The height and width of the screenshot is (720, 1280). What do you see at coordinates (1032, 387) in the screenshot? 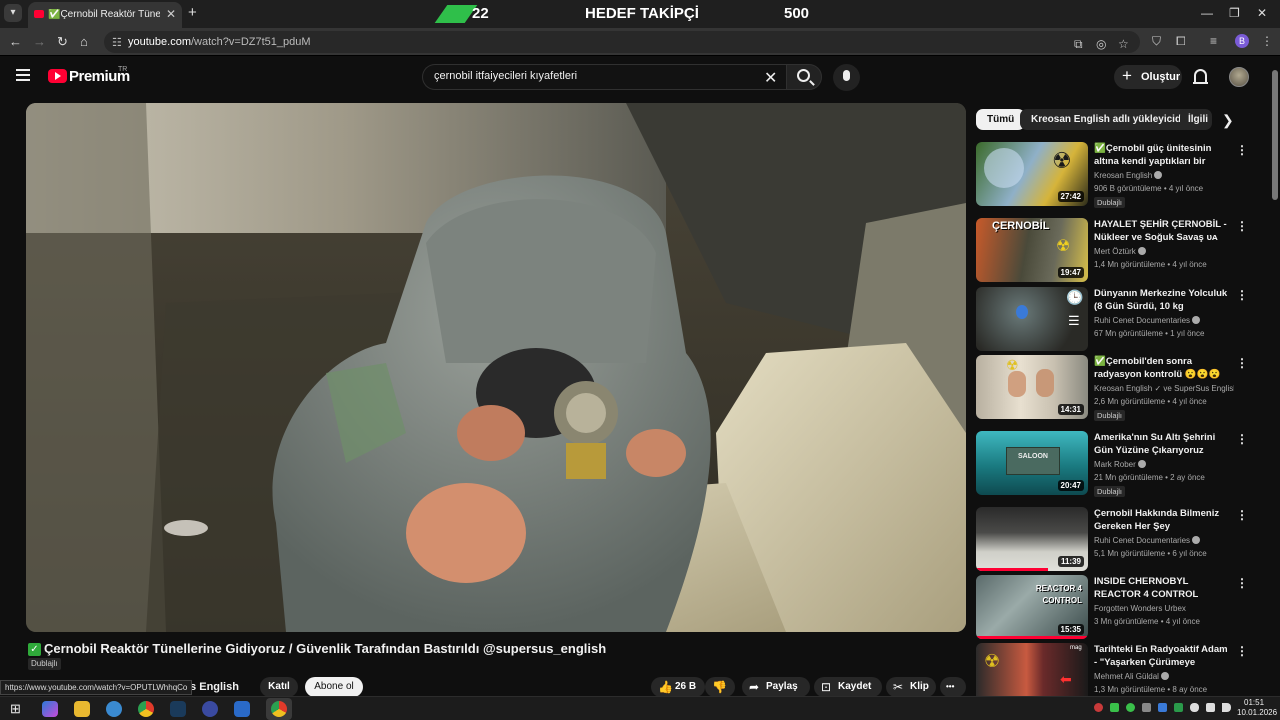
I see `video-thumbnail: ☢ 14:31` at bounding box center [1032, 387].